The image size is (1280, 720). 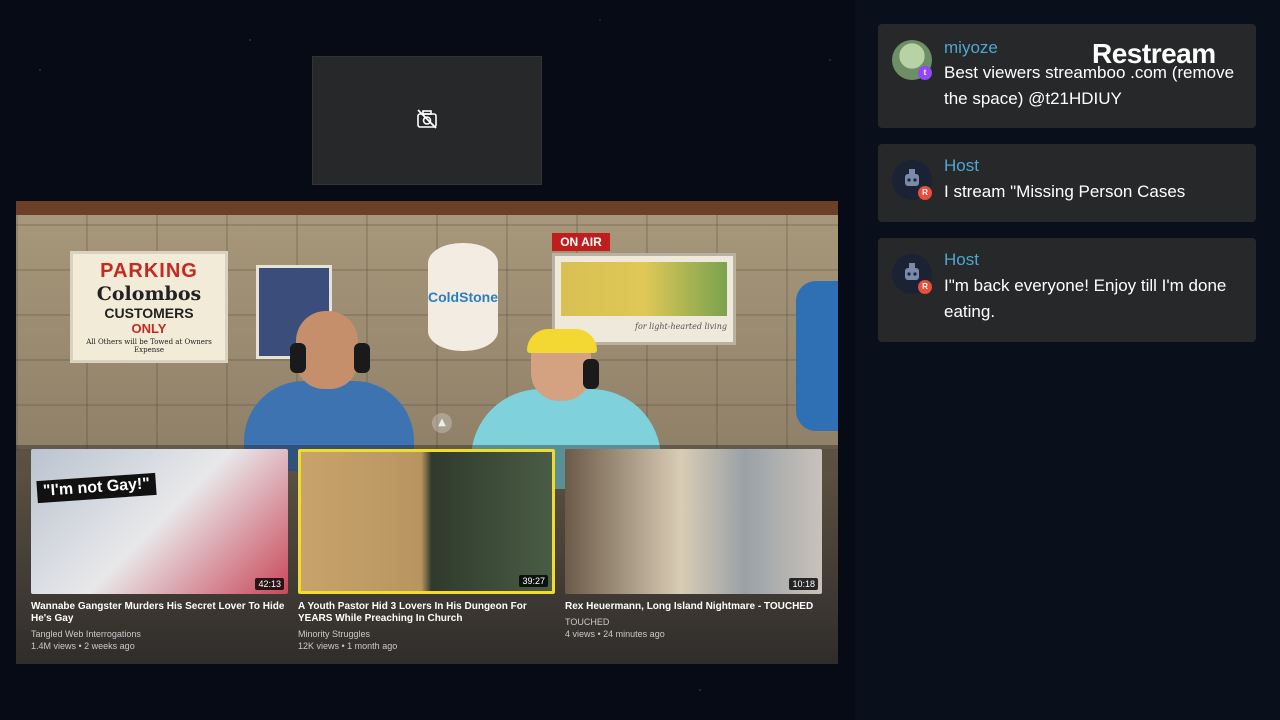 What do you see at coordinates (971, 47) in the screenshot?
I see `chat-username: miyoze` at bounding box center [971, 47].